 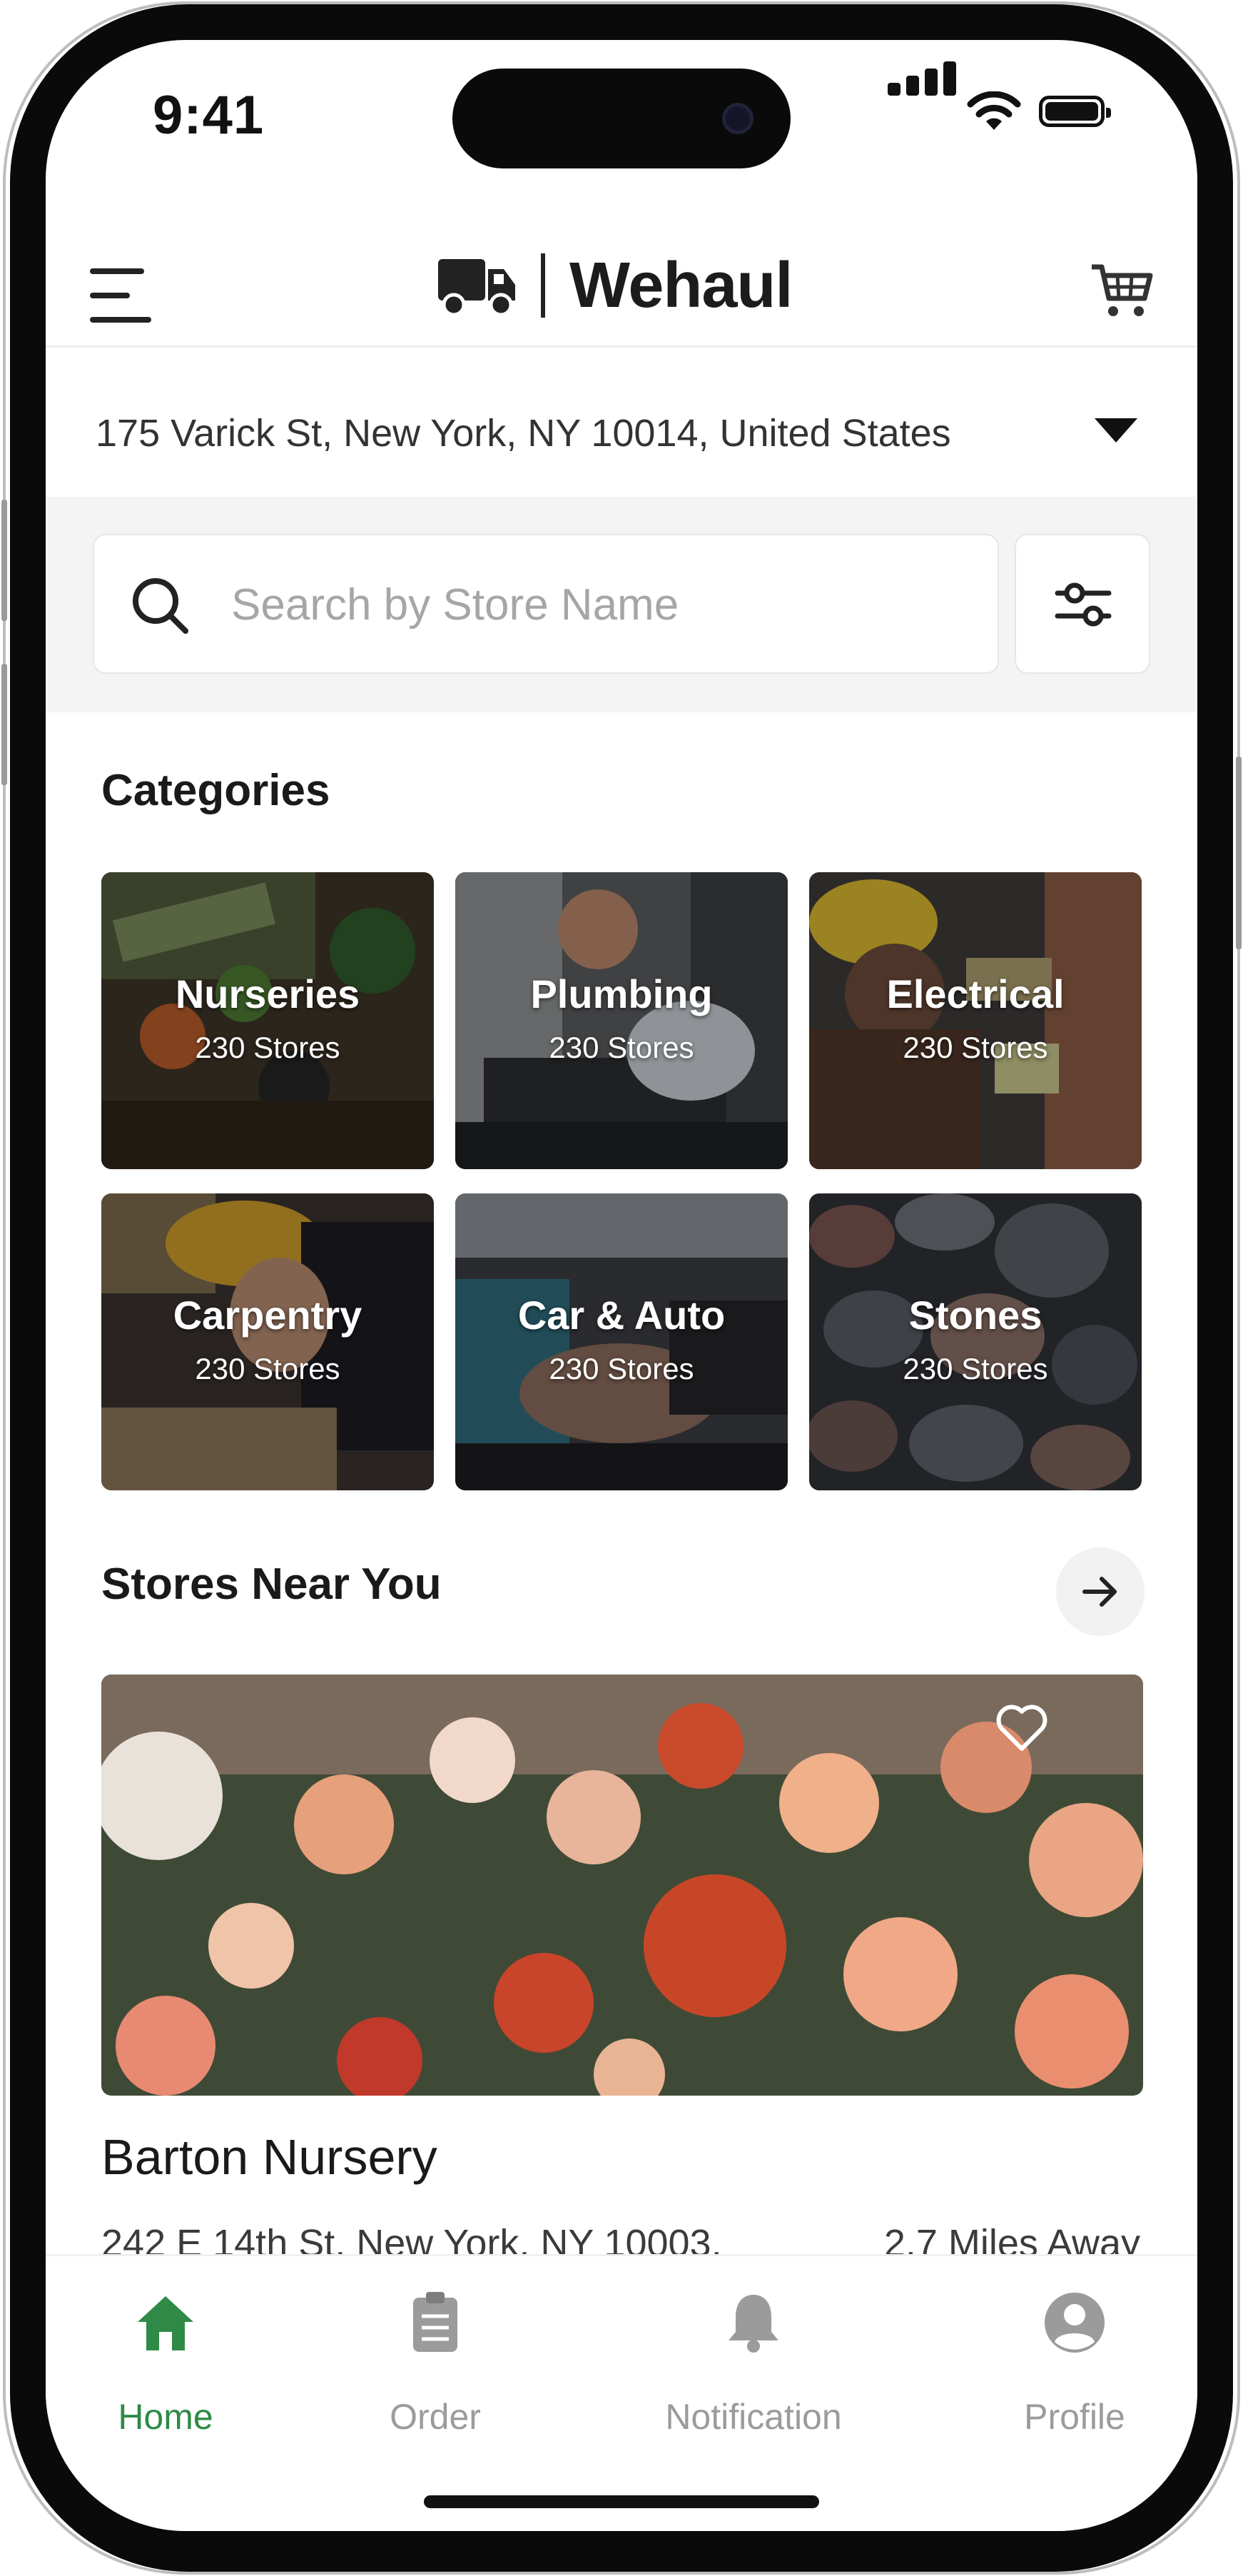 What do you see at coordinates (267, 1341) in the screenshot?
I see `category-card-carpentry: Carpentry 230 Stores` at bounding box center [267, 1341].